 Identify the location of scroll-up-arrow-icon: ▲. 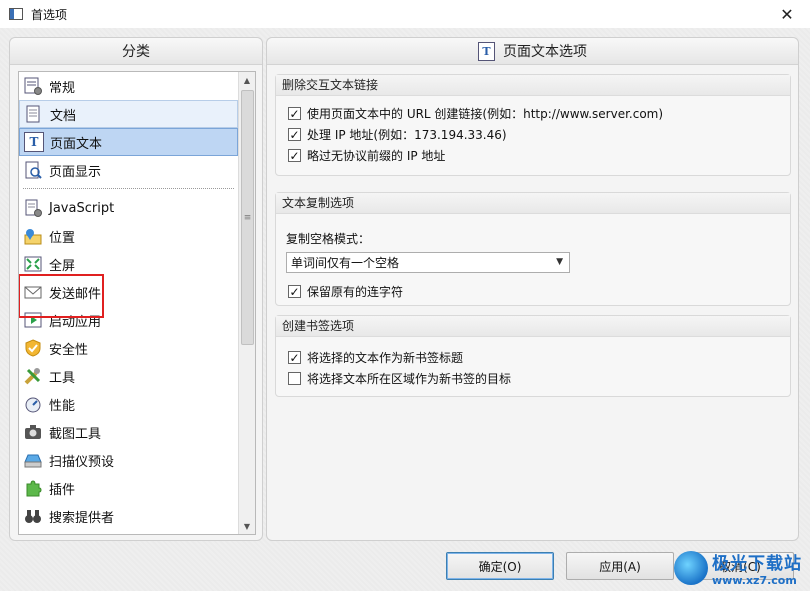
(247, 80).